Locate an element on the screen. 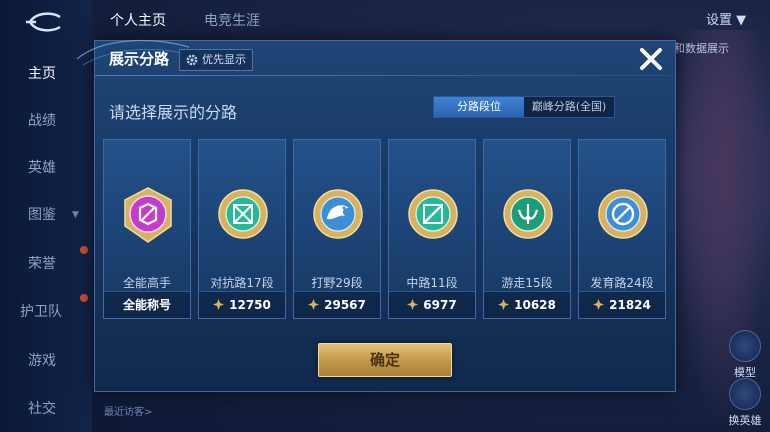  all-rounder-emblem-icon is located at coordinates (148, 215).